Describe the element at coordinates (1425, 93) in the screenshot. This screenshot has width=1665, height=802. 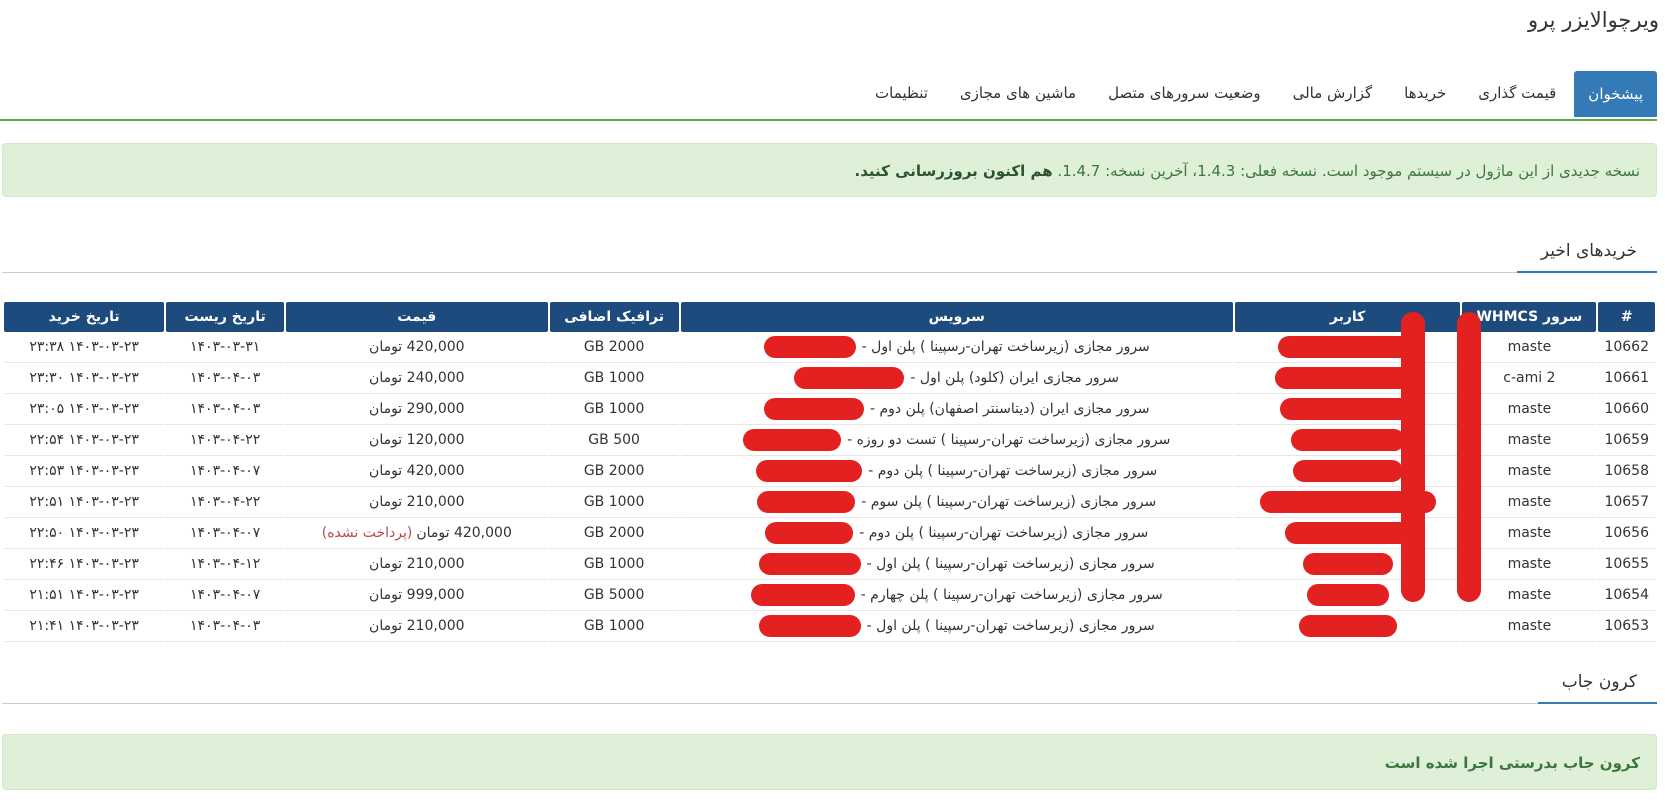
I see `tab-purchases: خریدها` at that location.